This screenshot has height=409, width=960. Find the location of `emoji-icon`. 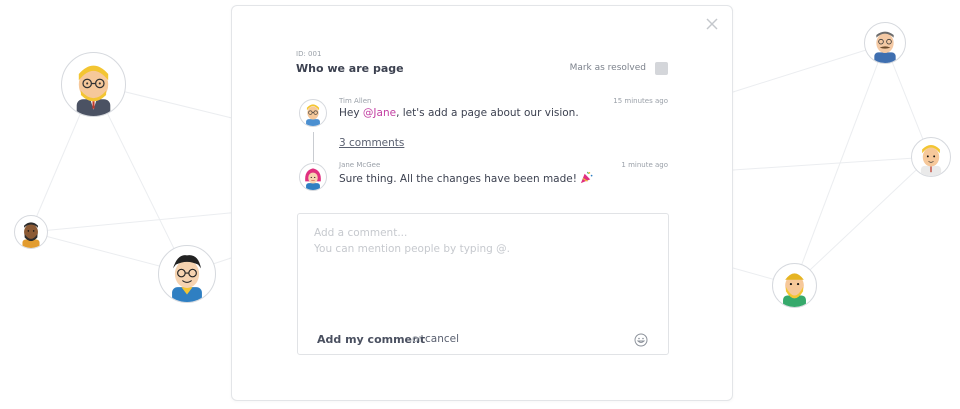

emoji-icon is located at coordinates (641, 339).